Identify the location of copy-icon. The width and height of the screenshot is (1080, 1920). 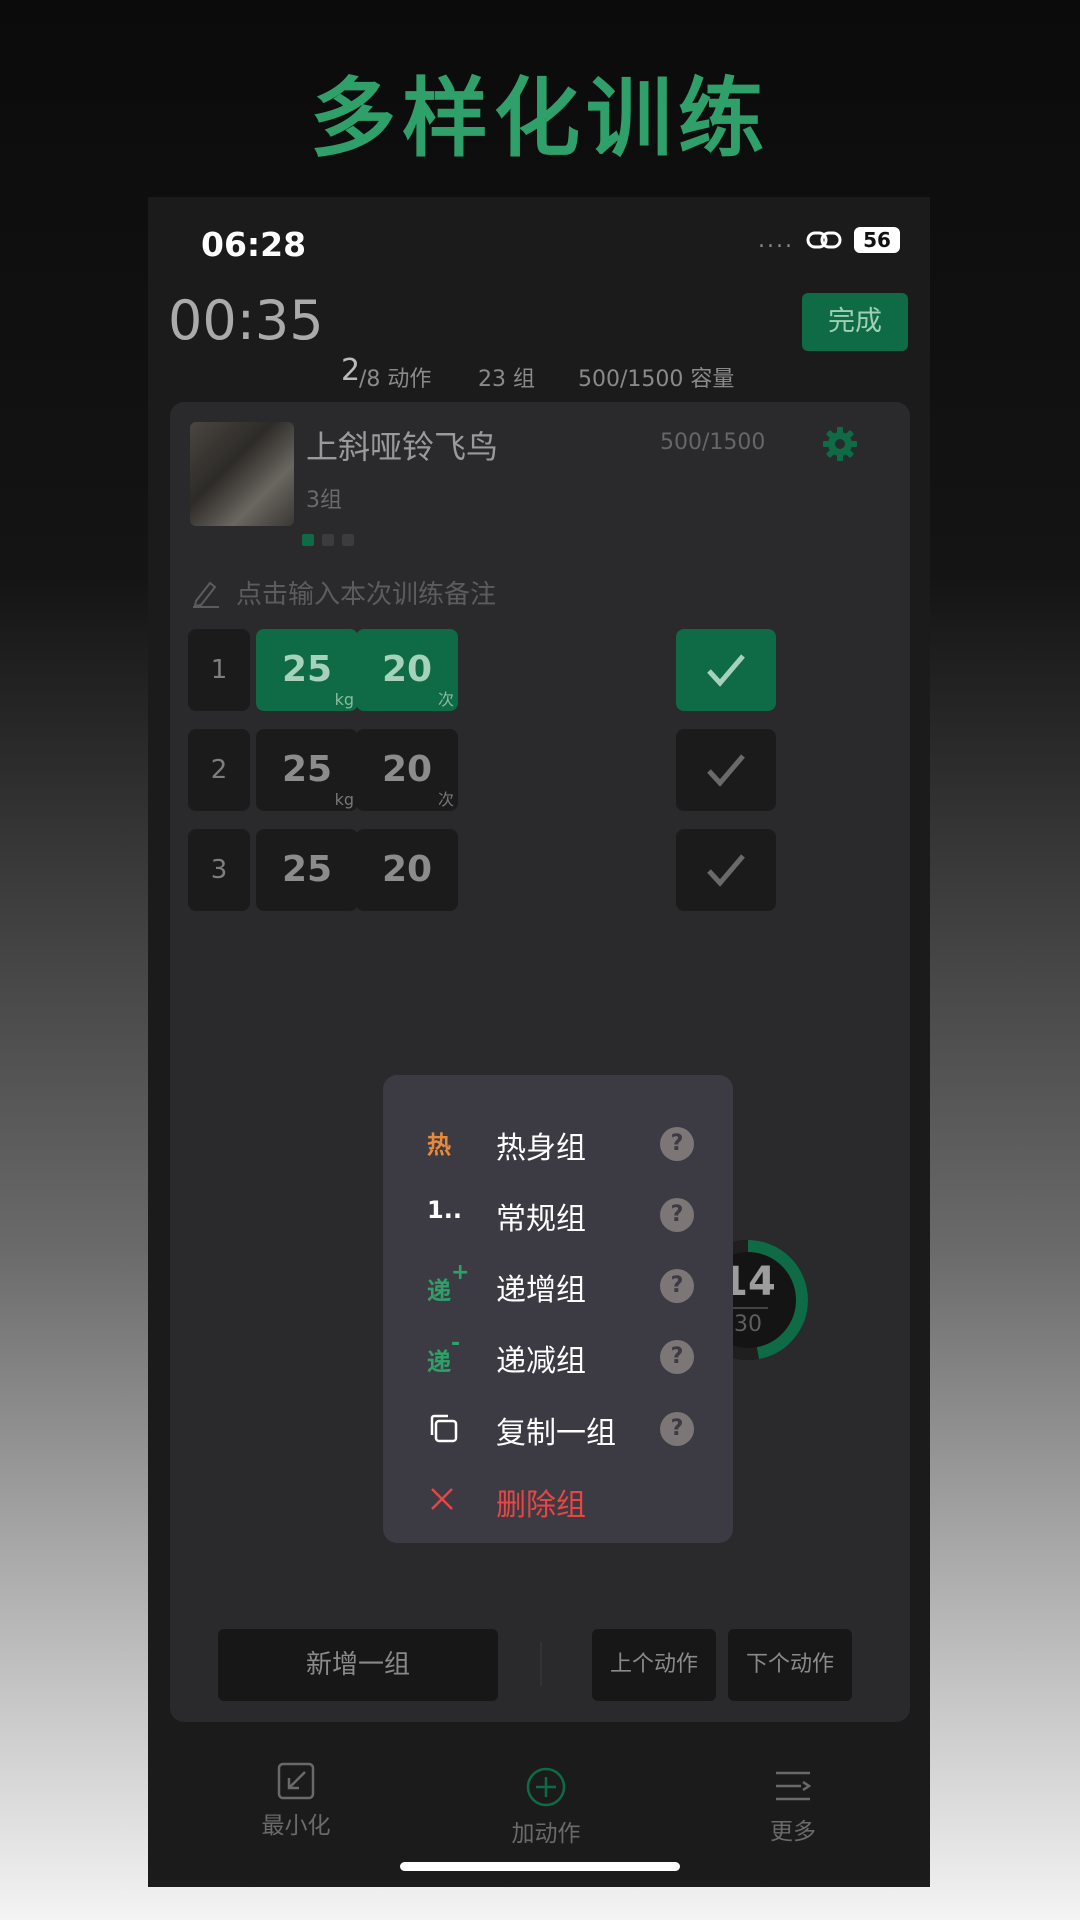
(444, 1428).